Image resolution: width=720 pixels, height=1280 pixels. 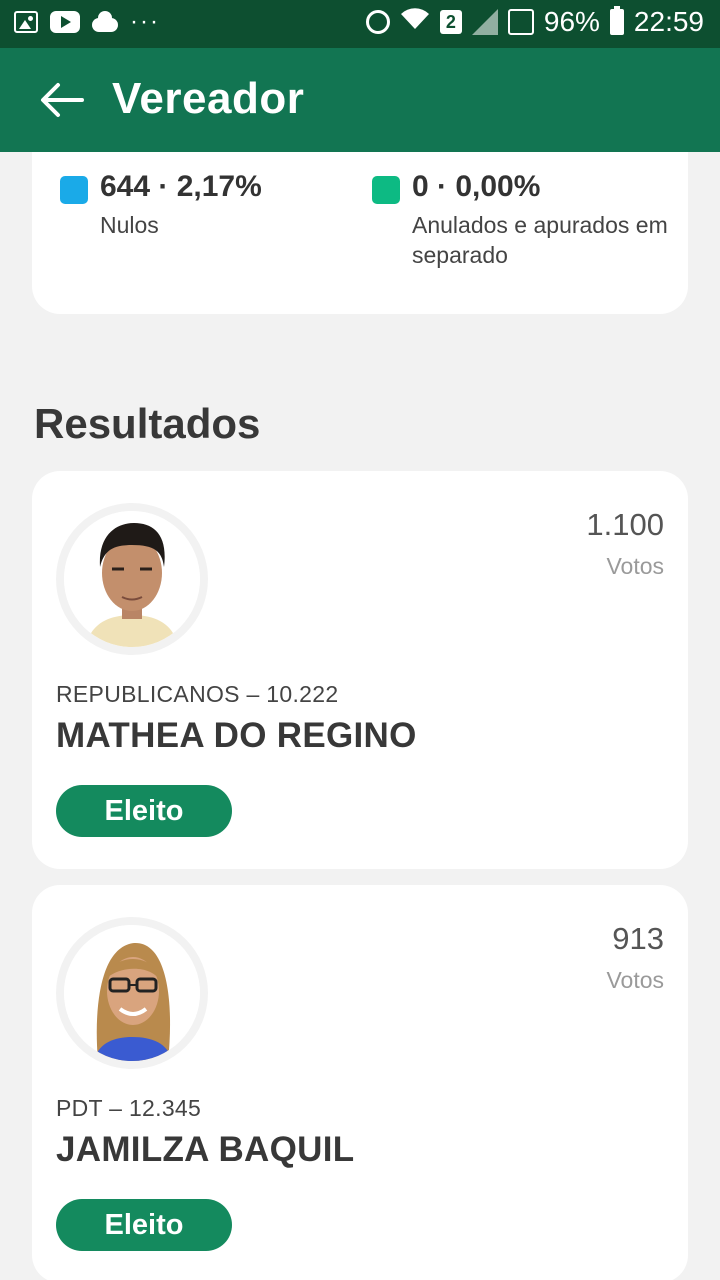 I want to click on app-bar: Vereador, so click(x=360, y=100).